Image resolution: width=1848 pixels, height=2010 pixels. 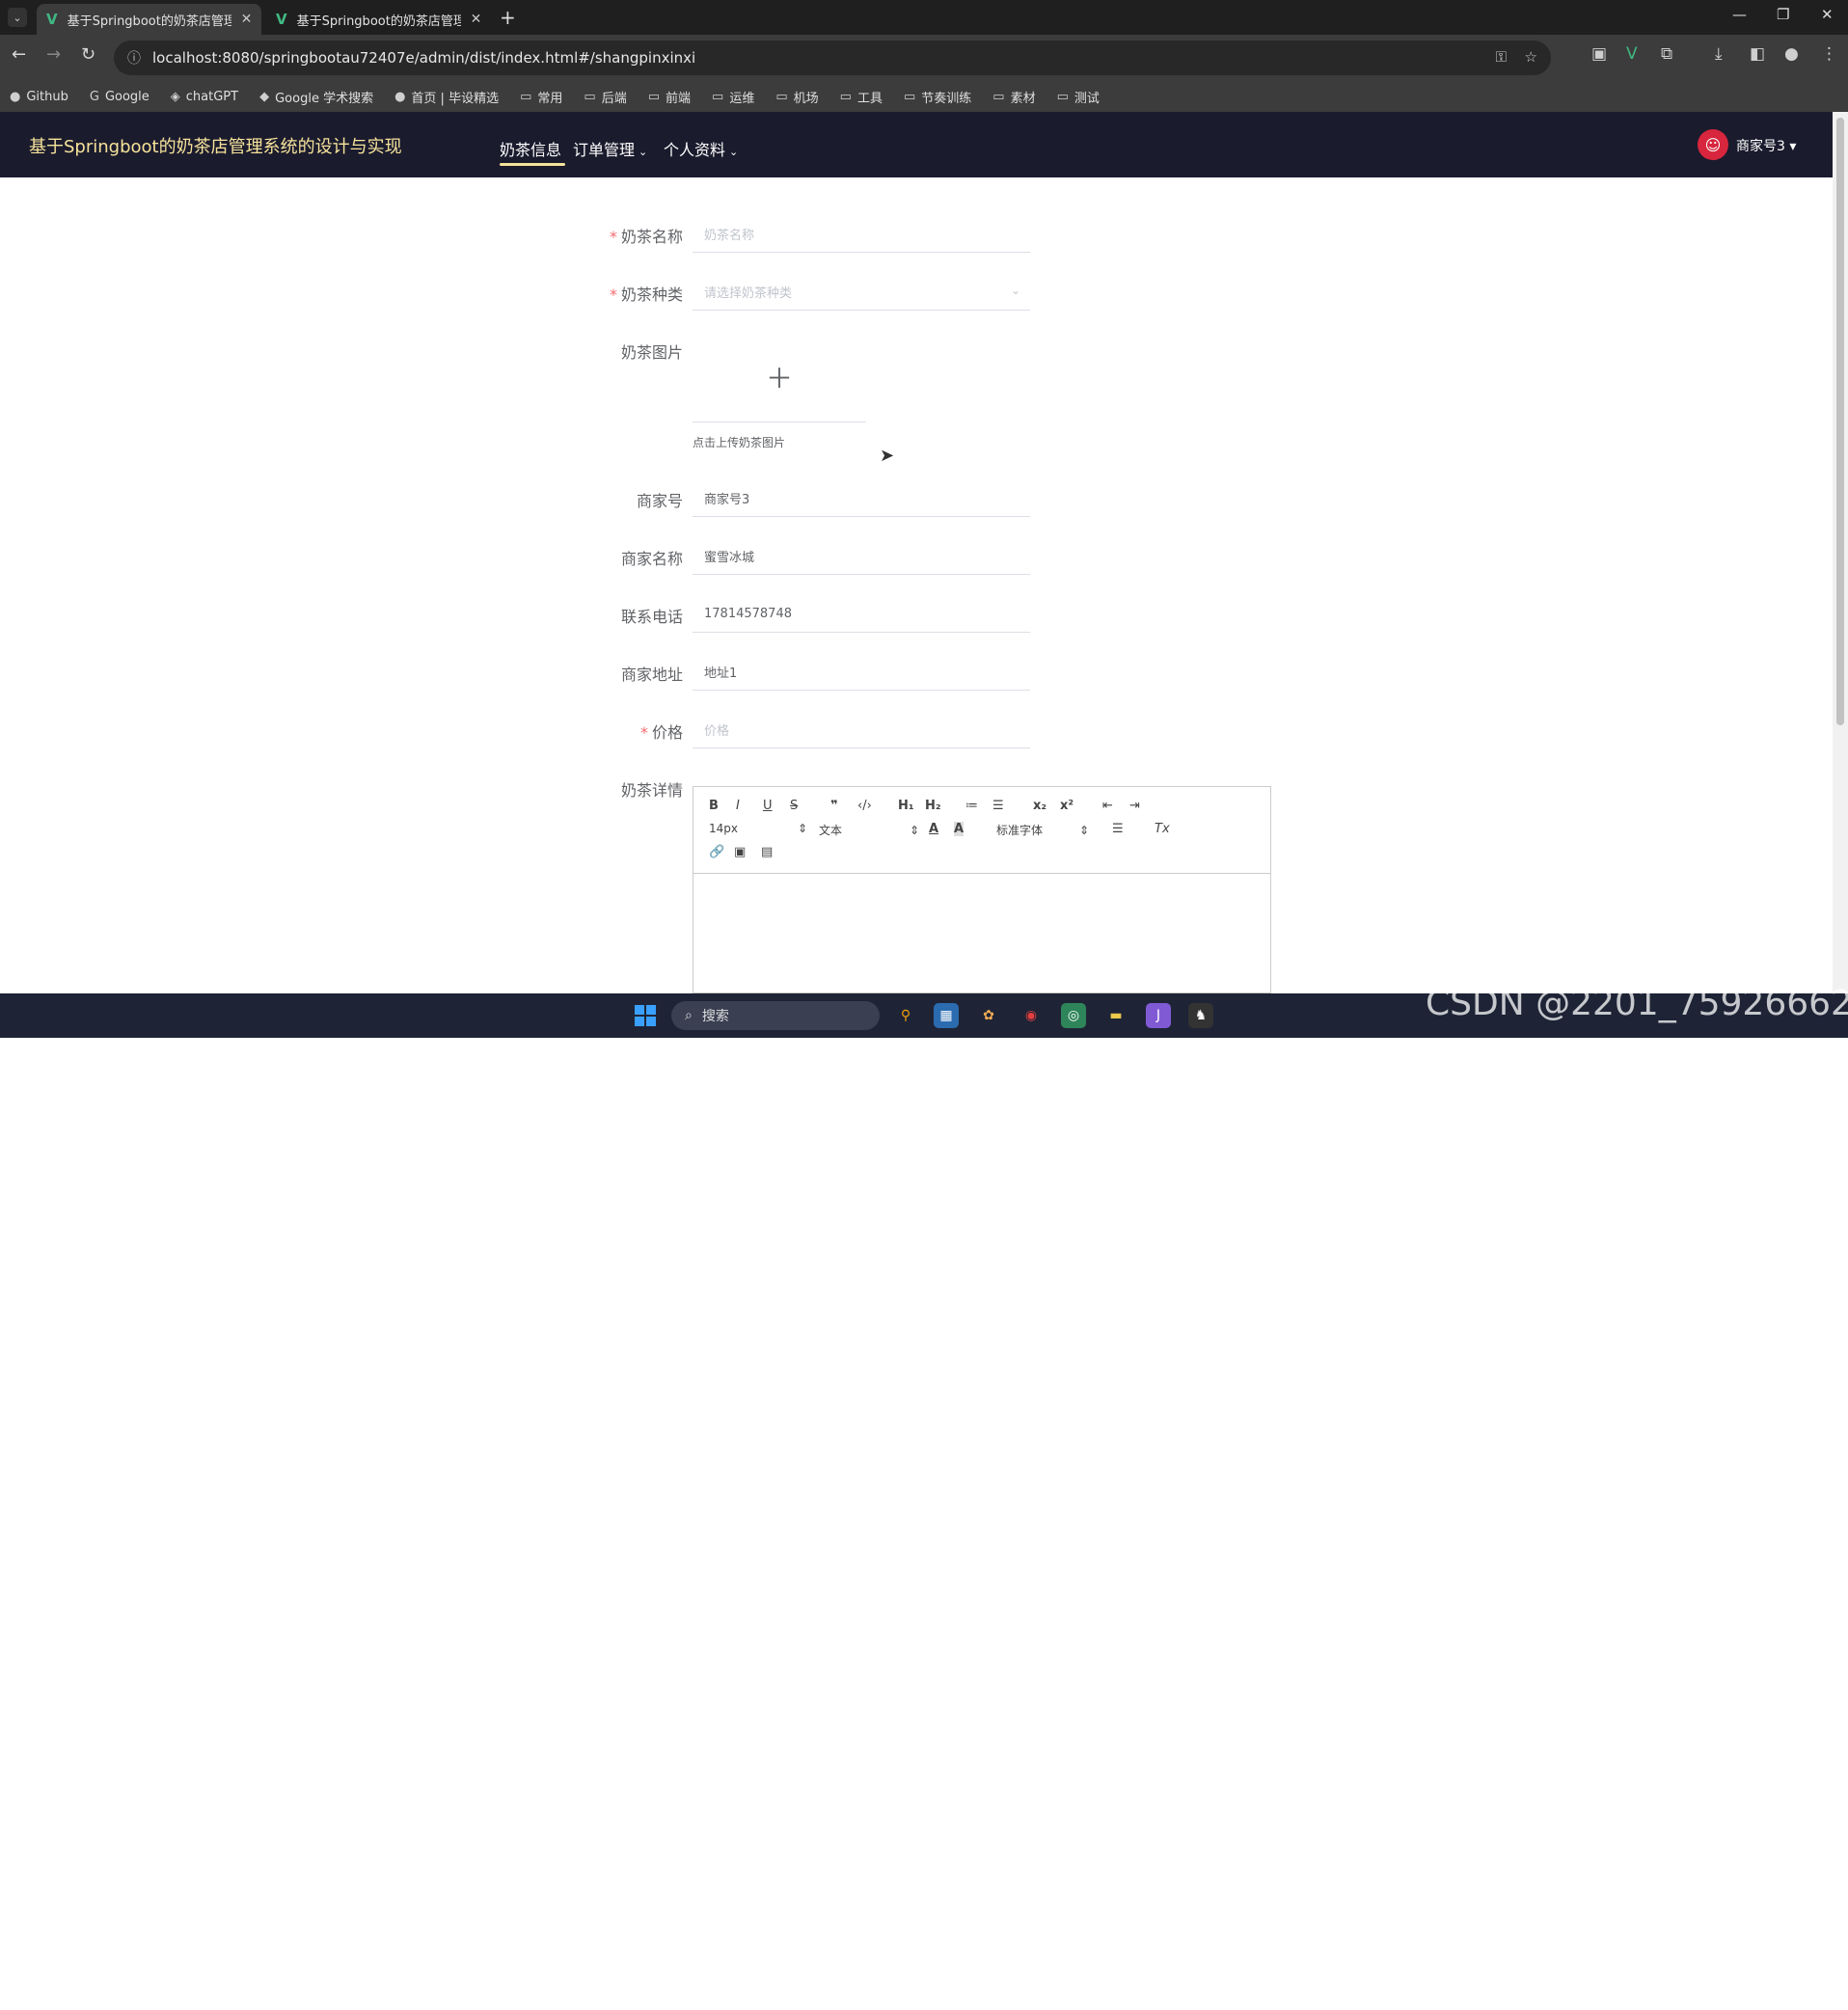 What do you see at coordinates (905, 1015) in the screenshot?
I see `search-app-icon: ⚲` at bounding box center [905, 1015].